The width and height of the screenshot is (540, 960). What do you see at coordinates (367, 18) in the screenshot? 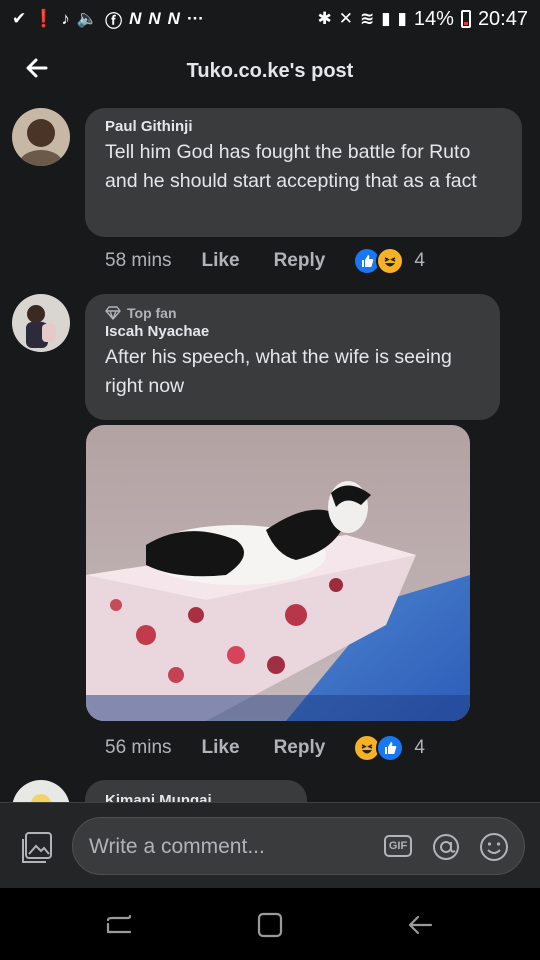
I see `wifi-icon: ≋` at bounding box center [367, 18].